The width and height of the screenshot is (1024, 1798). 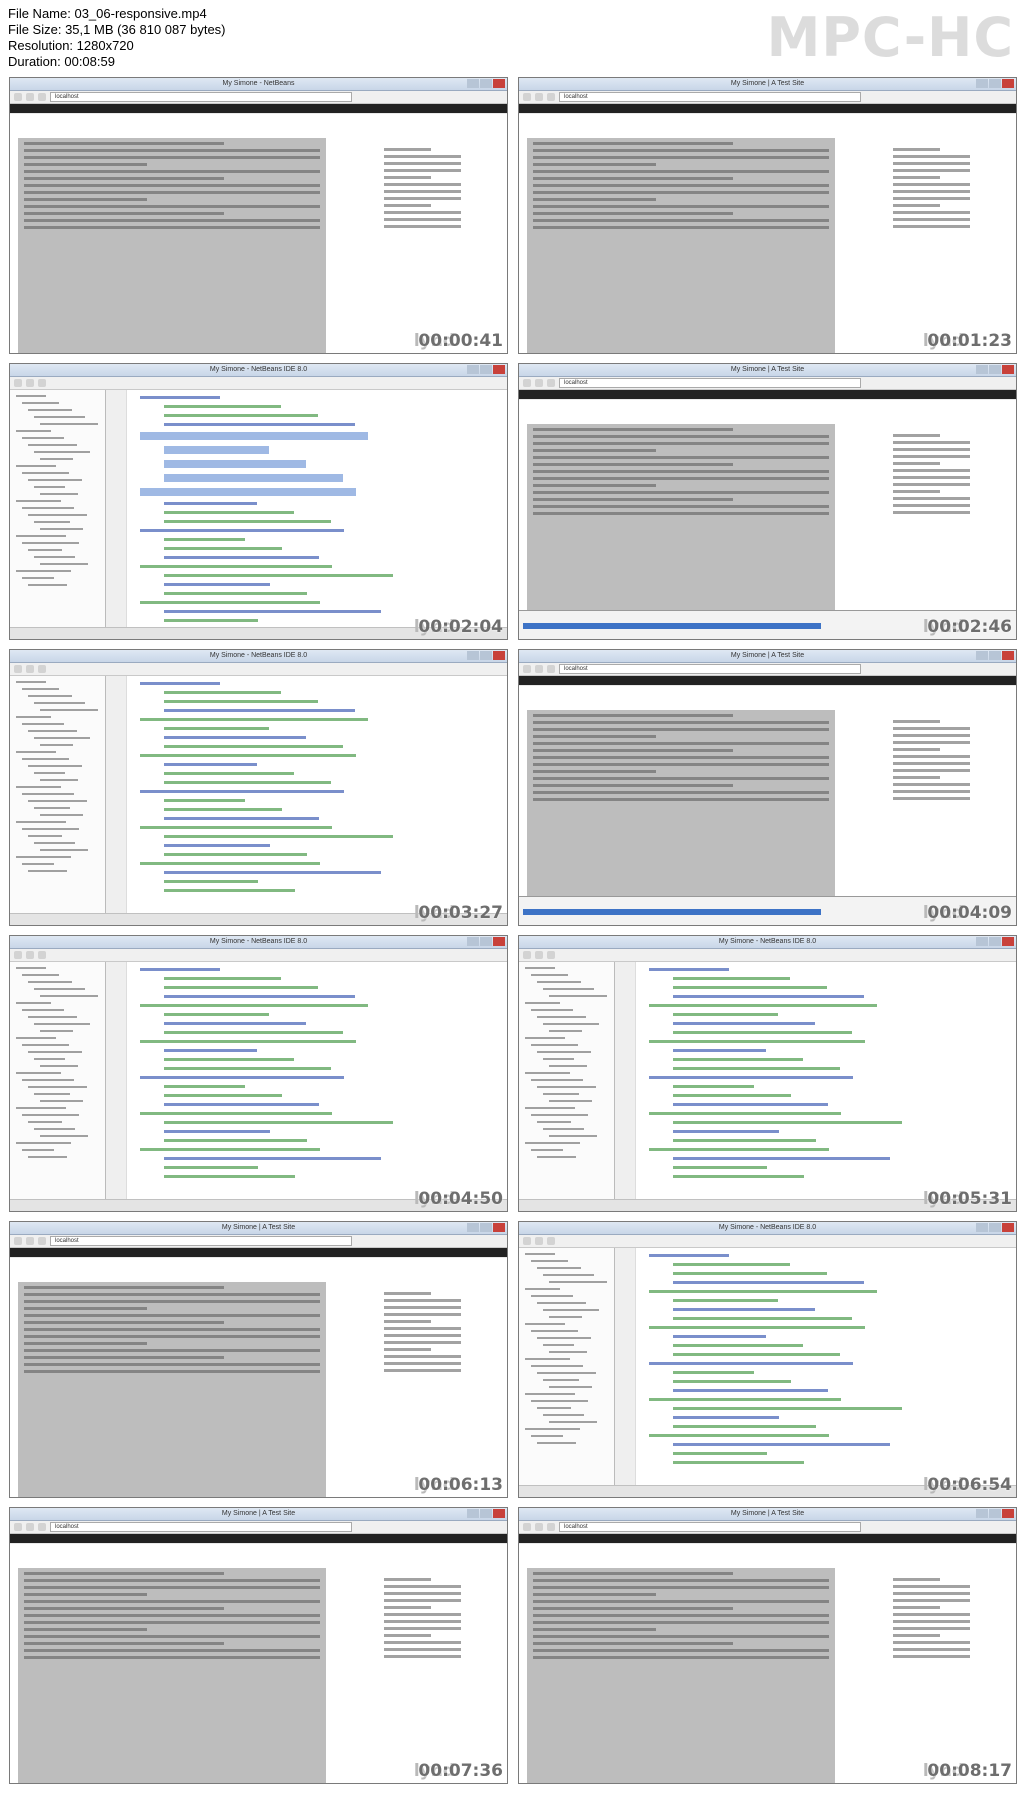 I want to click on widget-area, so click(x=946, y=820).